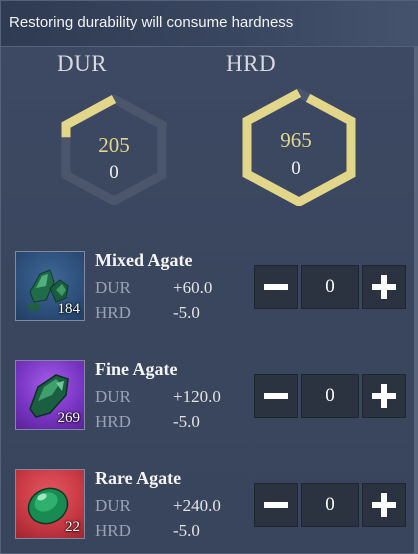 This screenshot has height=554, width=418. I want to click on item-name: Rare Agate, so click(138, 478).